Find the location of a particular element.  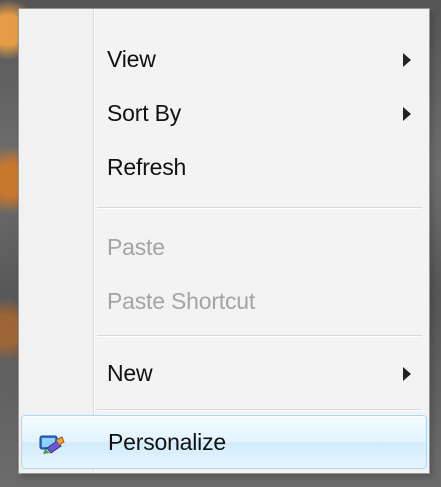

personalize-icon is located at coordinates (52, 444).